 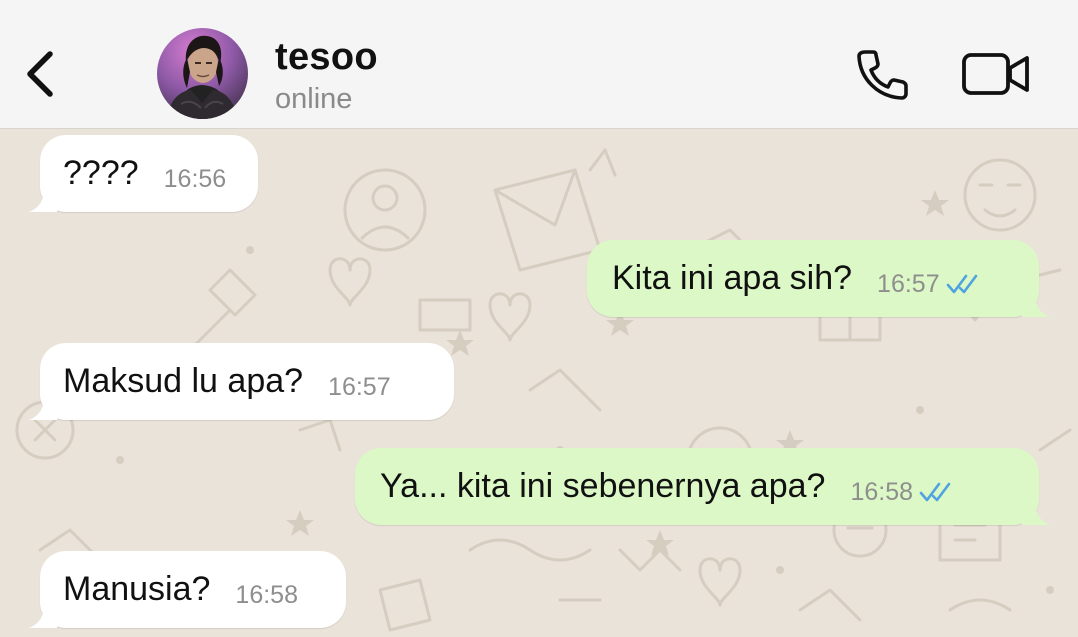 I want to click on message-text: Maksud lu apa?, so click(x=183, y=381).